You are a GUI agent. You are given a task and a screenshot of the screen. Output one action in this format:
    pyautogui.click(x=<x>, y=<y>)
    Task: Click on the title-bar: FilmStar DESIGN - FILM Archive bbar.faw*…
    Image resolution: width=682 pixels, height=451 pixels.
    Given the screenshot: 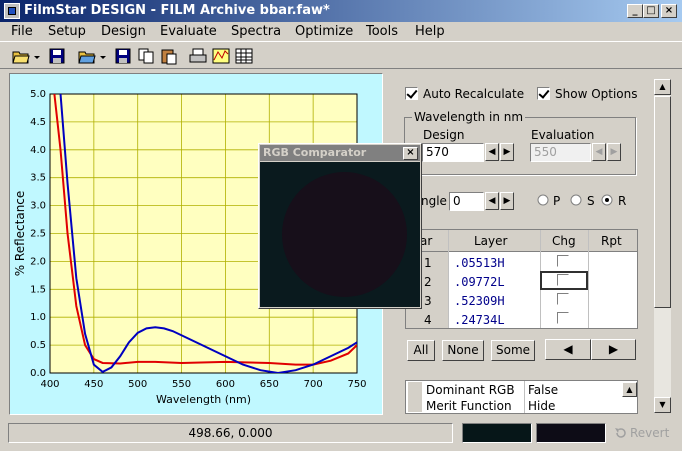 What is the action you would take?
    pyautogui.click(x=341, y=11)
    